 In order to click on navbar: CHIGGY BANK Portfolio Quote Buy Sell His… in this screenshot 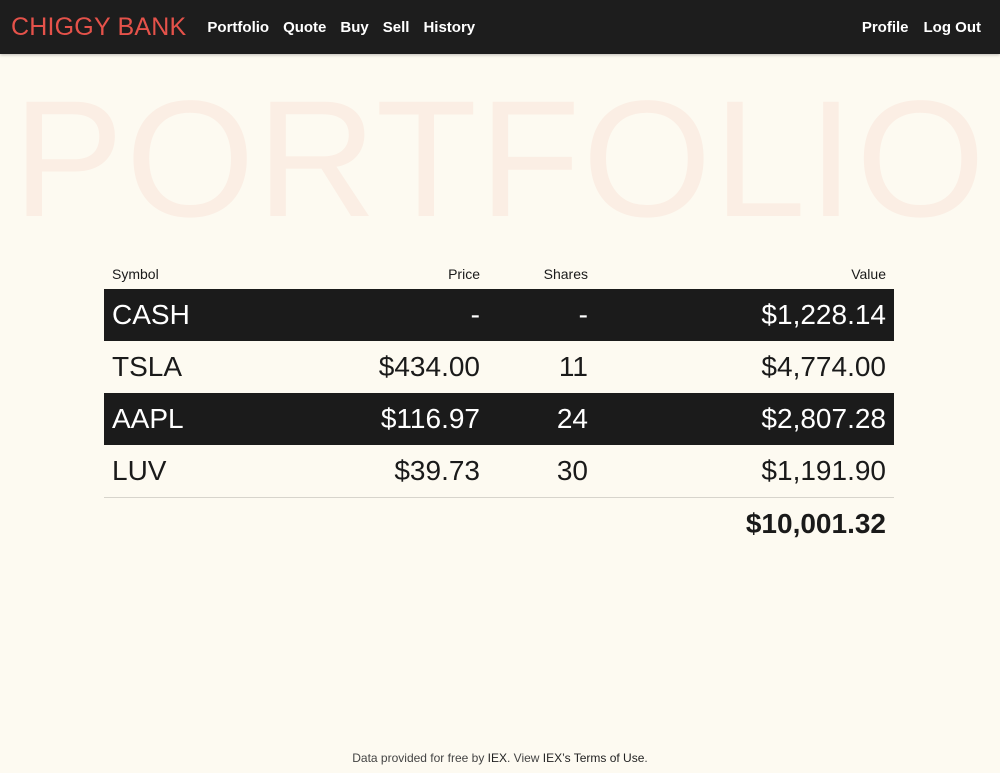, I will do `click(500, 27)`.